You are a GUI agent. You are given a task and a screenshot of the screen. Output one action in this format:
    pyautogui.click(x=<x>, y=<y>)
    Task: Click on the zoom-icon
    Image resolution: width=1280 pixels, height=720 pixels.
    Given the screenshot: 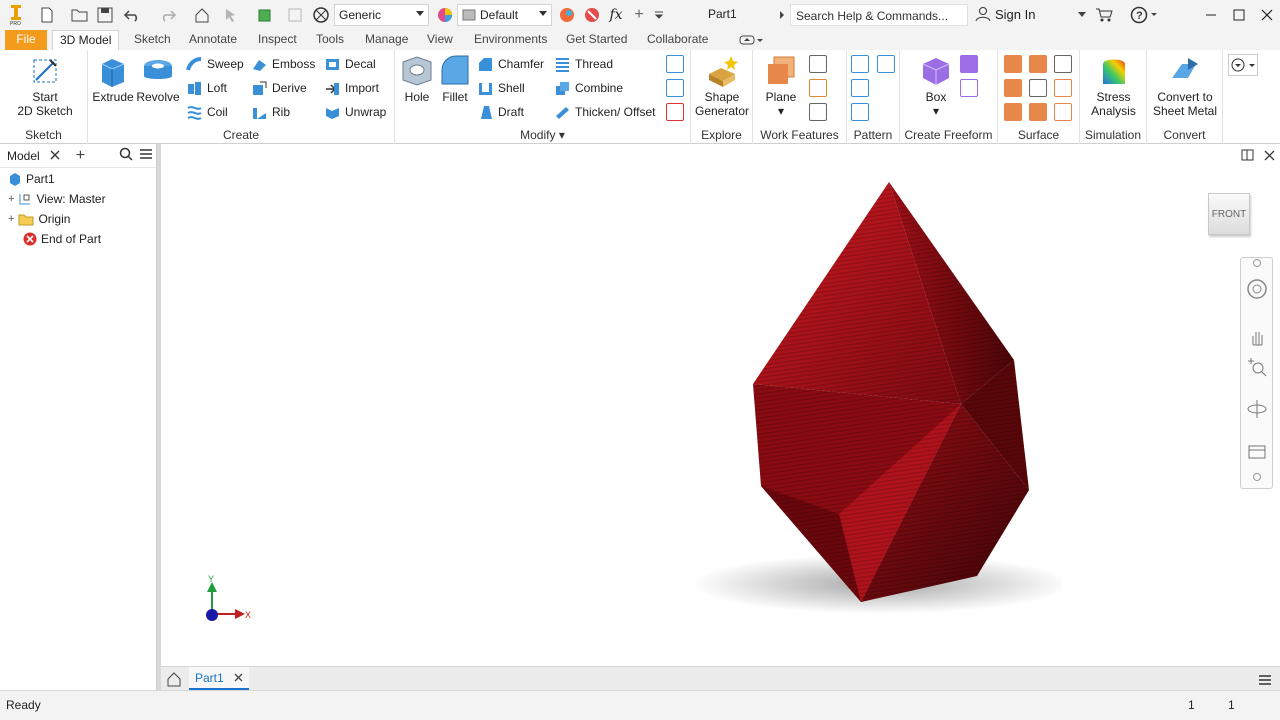 What is the action you would take?
    pyautogui.click(x=1257, y=367)
    